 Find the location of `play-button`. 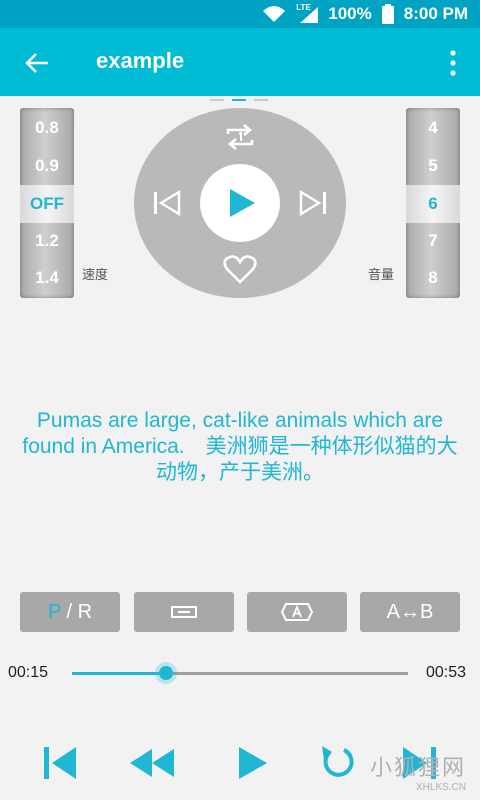

play-button is located at coordinates (240, 203).